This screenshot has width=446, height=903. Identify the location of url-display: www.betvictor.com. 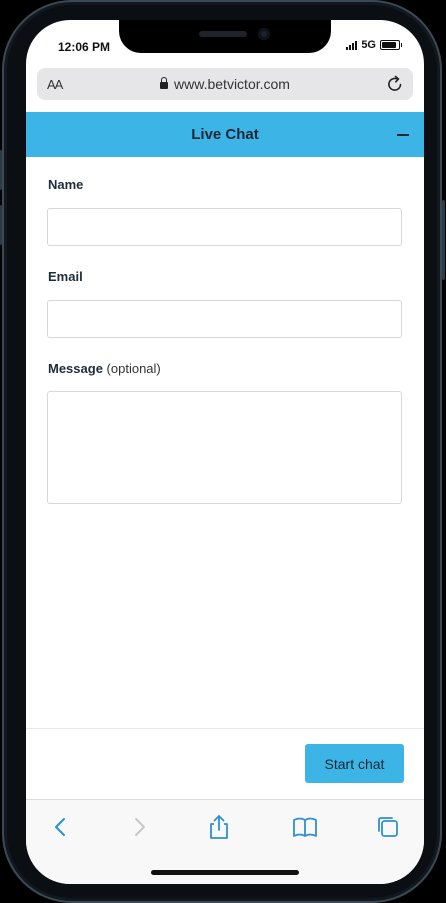
(225, 84).